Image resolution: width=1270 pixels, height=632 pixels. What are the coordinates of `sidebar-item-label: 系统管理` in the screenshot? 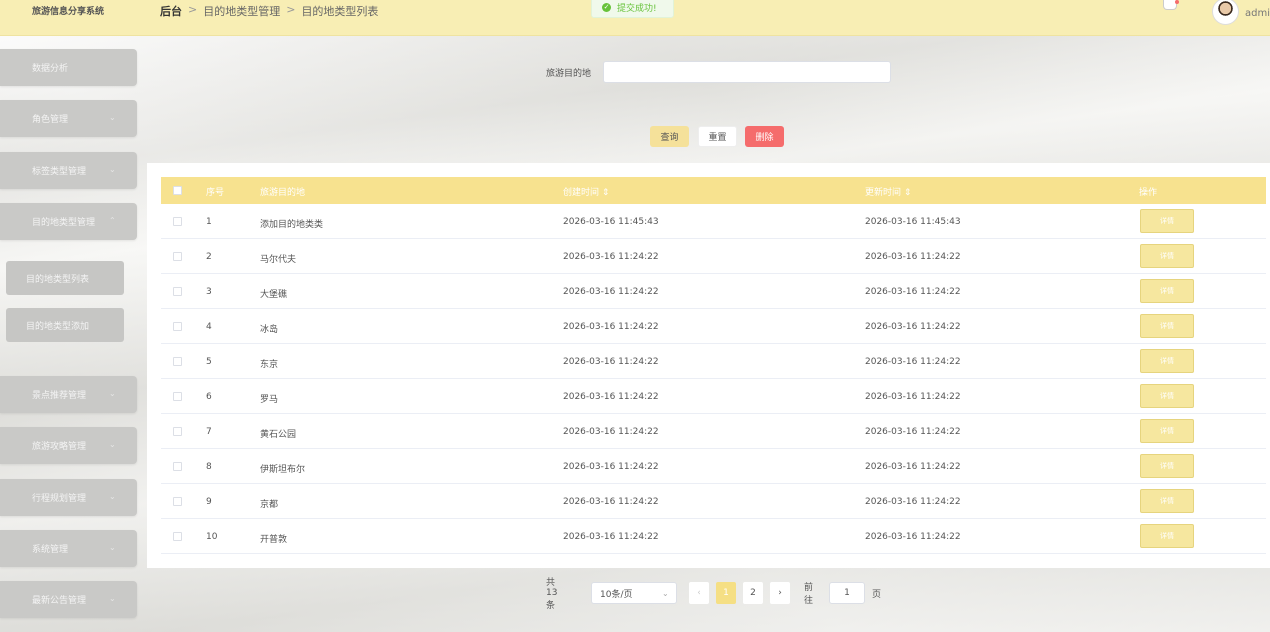 It's located at (50, 550).